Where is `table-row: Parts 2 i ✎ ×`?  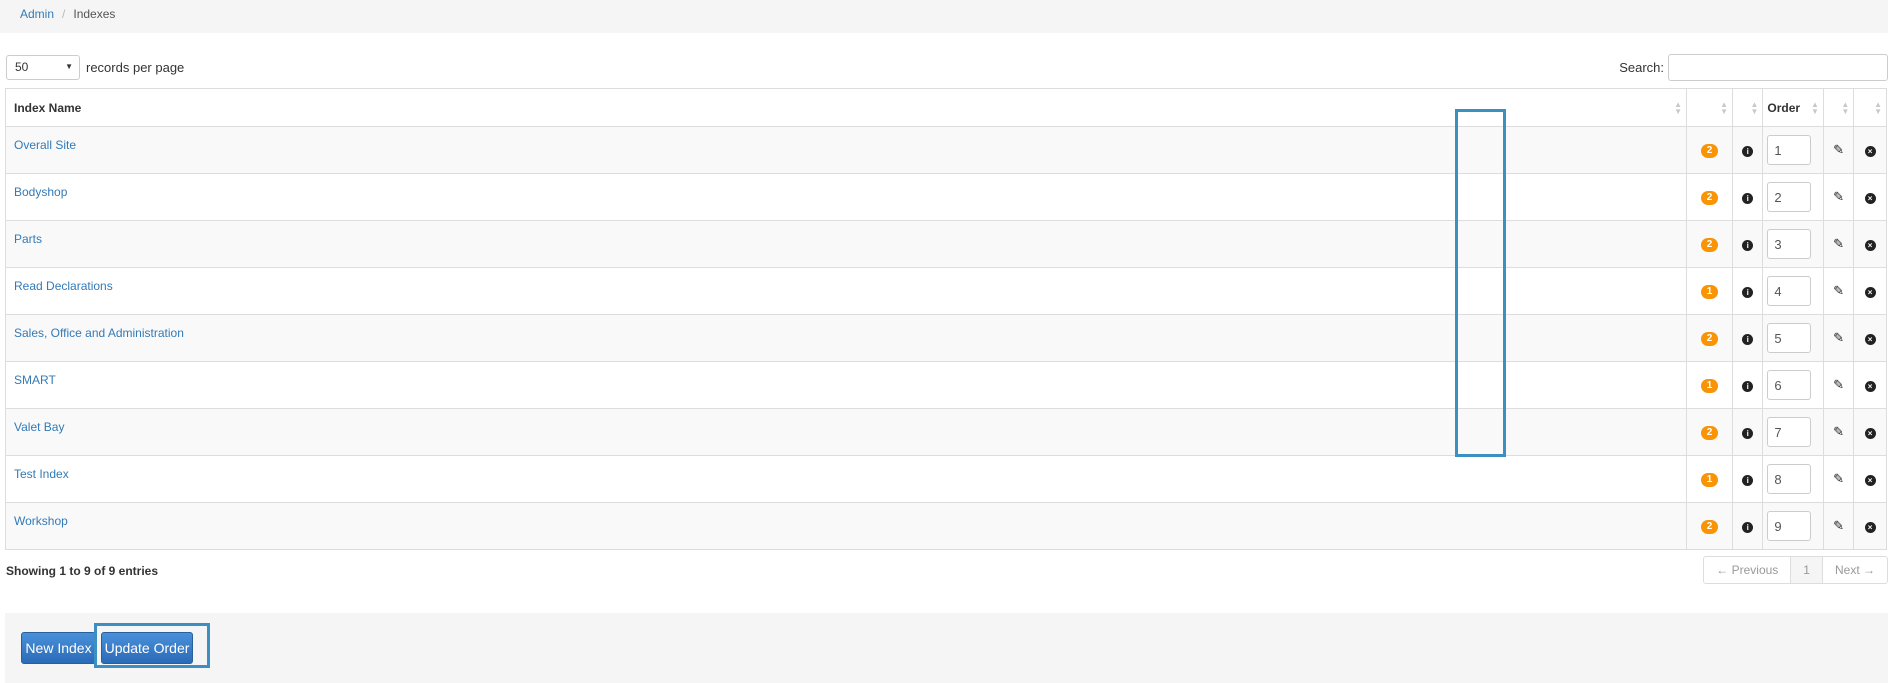
table-row: Parts 2 i ✎ × is located at coordinates (945, 244).